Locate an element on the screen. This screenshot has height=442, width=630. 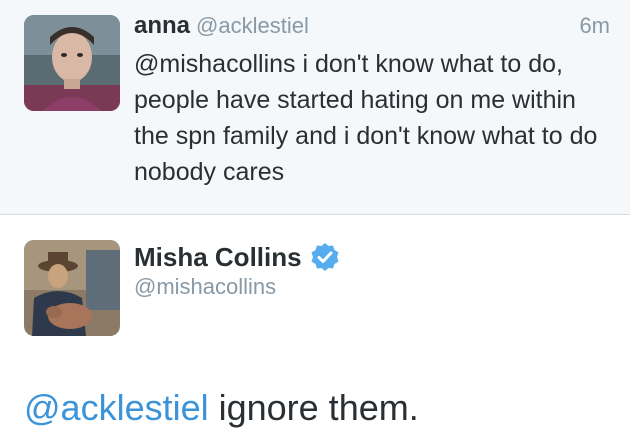
tweet-text: @acklestiel ignore them. is located at coordinates (221, 408).